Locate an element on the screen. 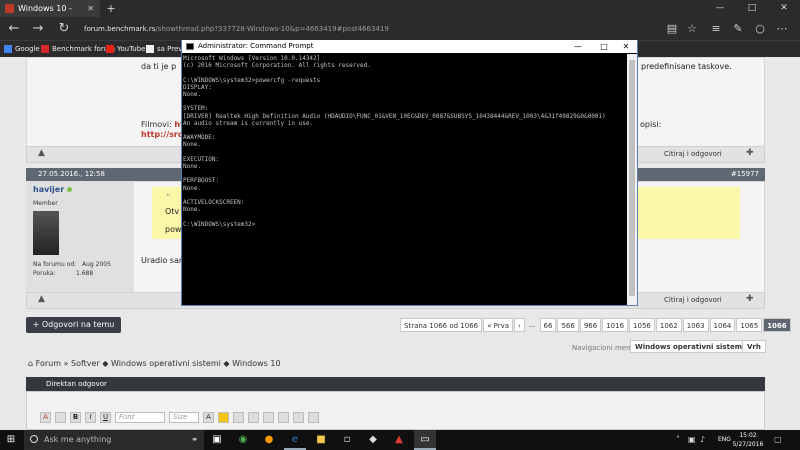 Image resolution: width=800 pixels, height=450 pixels. tab-close-icon: ✕ is located at coordinates (90, 8).